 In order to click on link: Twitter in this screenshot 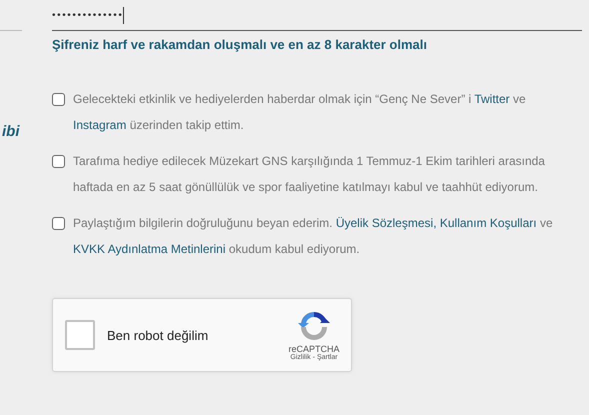, I will do `click(492, 99)`.